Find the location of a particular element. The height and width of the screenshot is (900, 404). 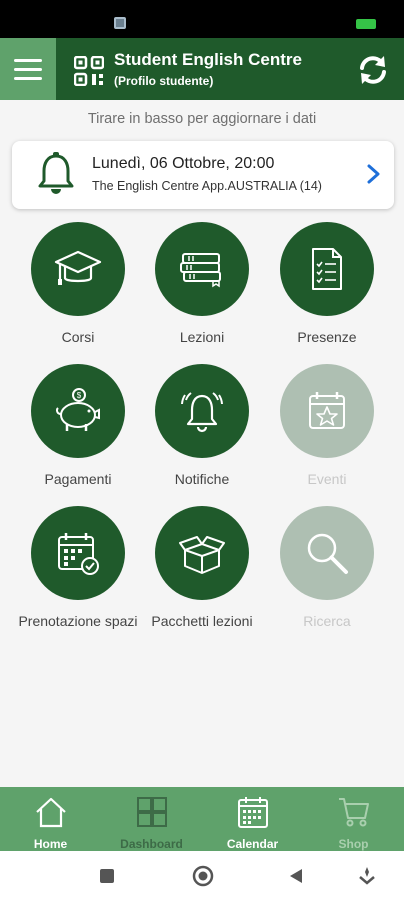

notification-source: The English Centre App.AUSTRALIA (14) is located at coordinates (207, 186).